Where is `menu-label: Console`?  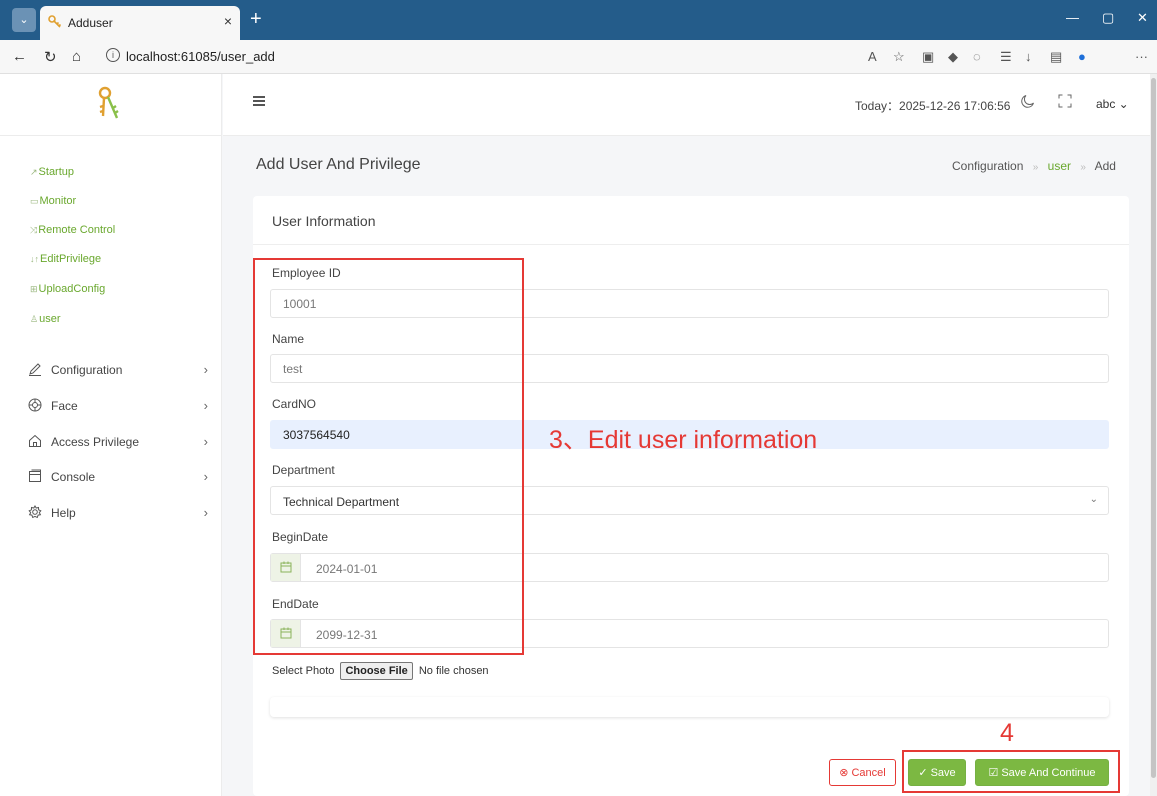
menu-label: Console is located at coordinates (73, 477).